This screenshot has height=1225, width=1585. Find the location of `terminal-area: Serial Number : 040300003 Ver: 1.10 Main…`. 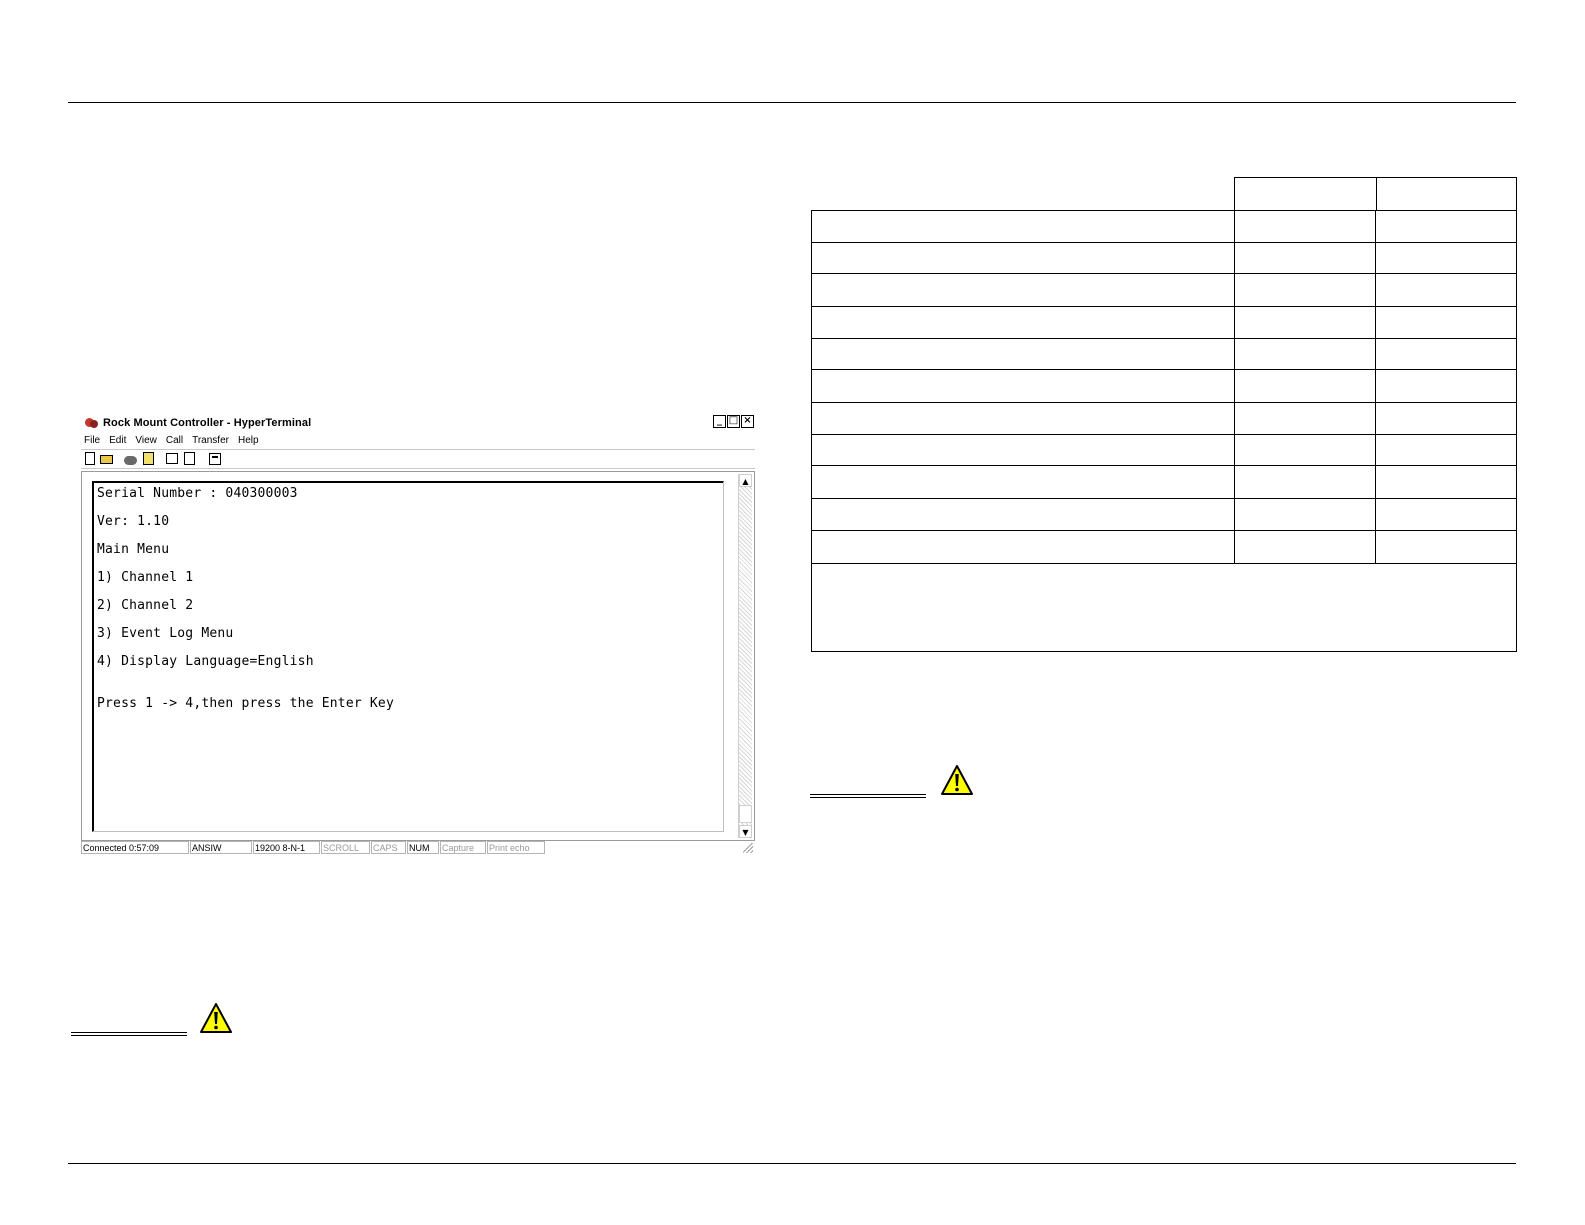

terminal-area: Serial Number : 040300003 Ver: 1.10 Main… is located at coordinates (418, 656).